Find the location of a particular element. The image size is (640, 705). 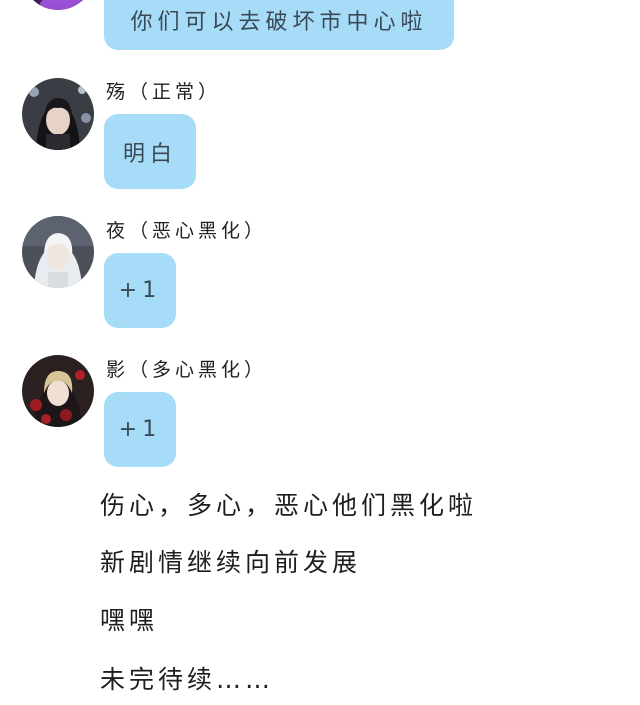

top-sender-avatar is located at coordinates (58, 5).